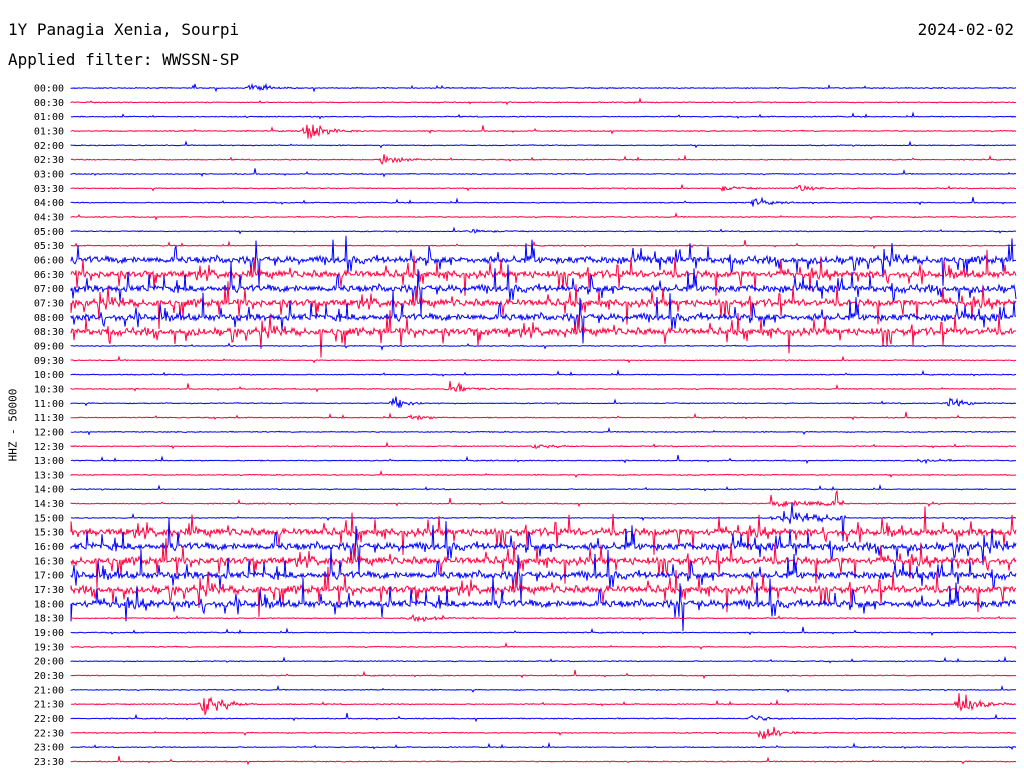  Describe the element at coordinates (49, 619) in the screenshot. I see `time-tick-label: 18:30` at that location.